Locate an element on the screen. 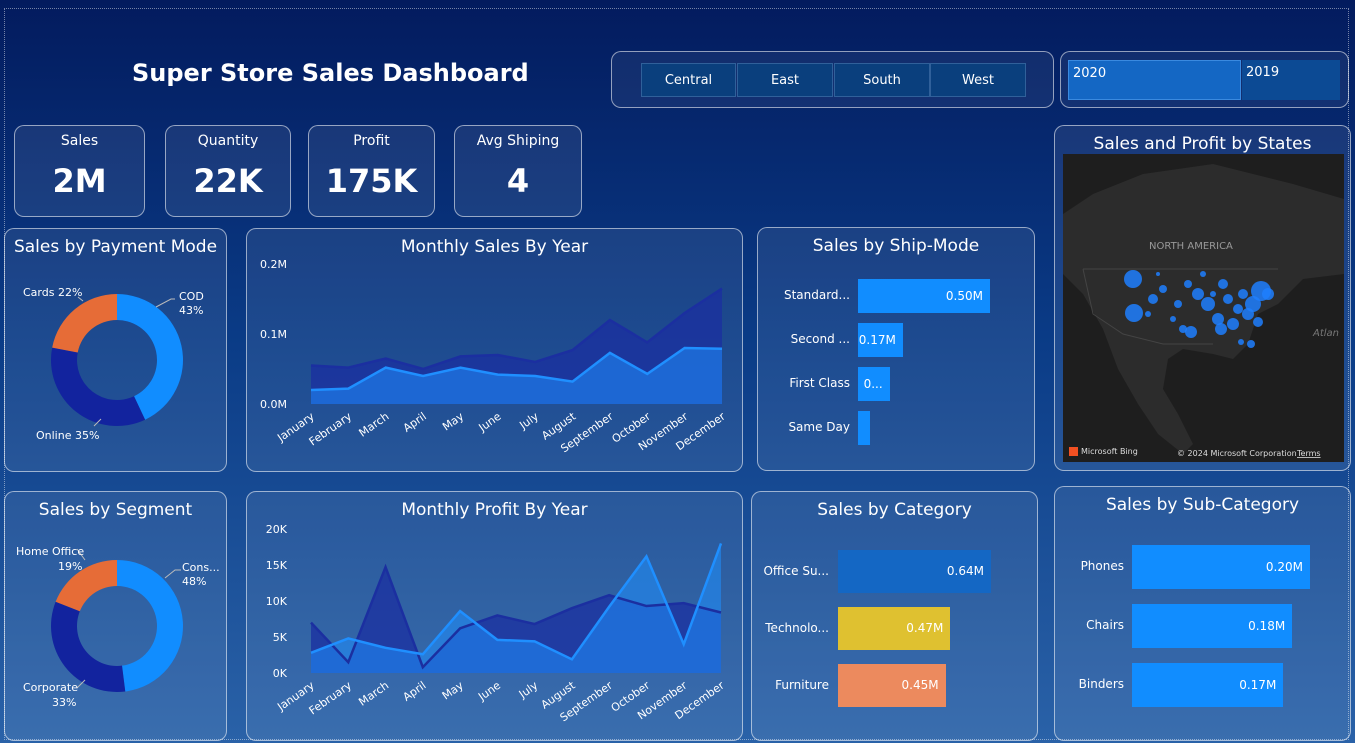 The image size is (1355, 743). bar-office-su-: 0.64M is located at coordinates (914, 571).